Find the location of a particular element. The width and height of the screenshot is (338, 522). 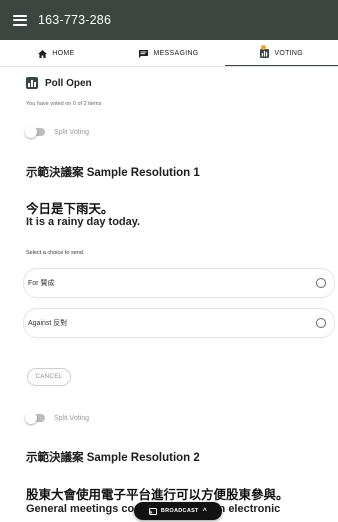

tab-messaging: MESSAGING is located at coordinates (169, 53).